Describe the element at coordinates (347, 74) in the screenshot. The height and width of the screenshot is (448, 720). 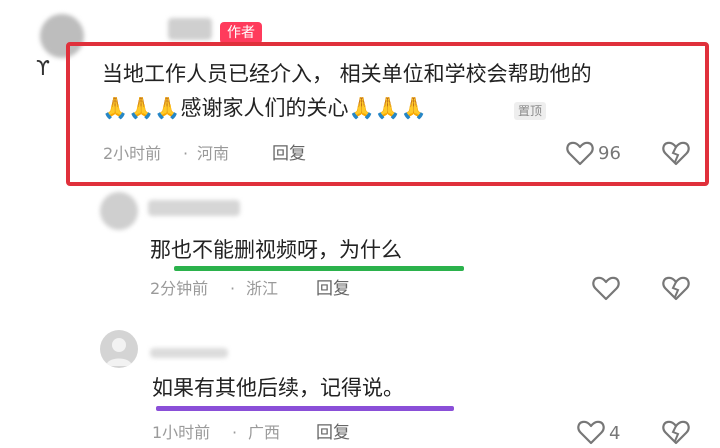
I see `comment-text: 当地工作人员已经介入， 相关单位和学校会帮助他的` at that location.